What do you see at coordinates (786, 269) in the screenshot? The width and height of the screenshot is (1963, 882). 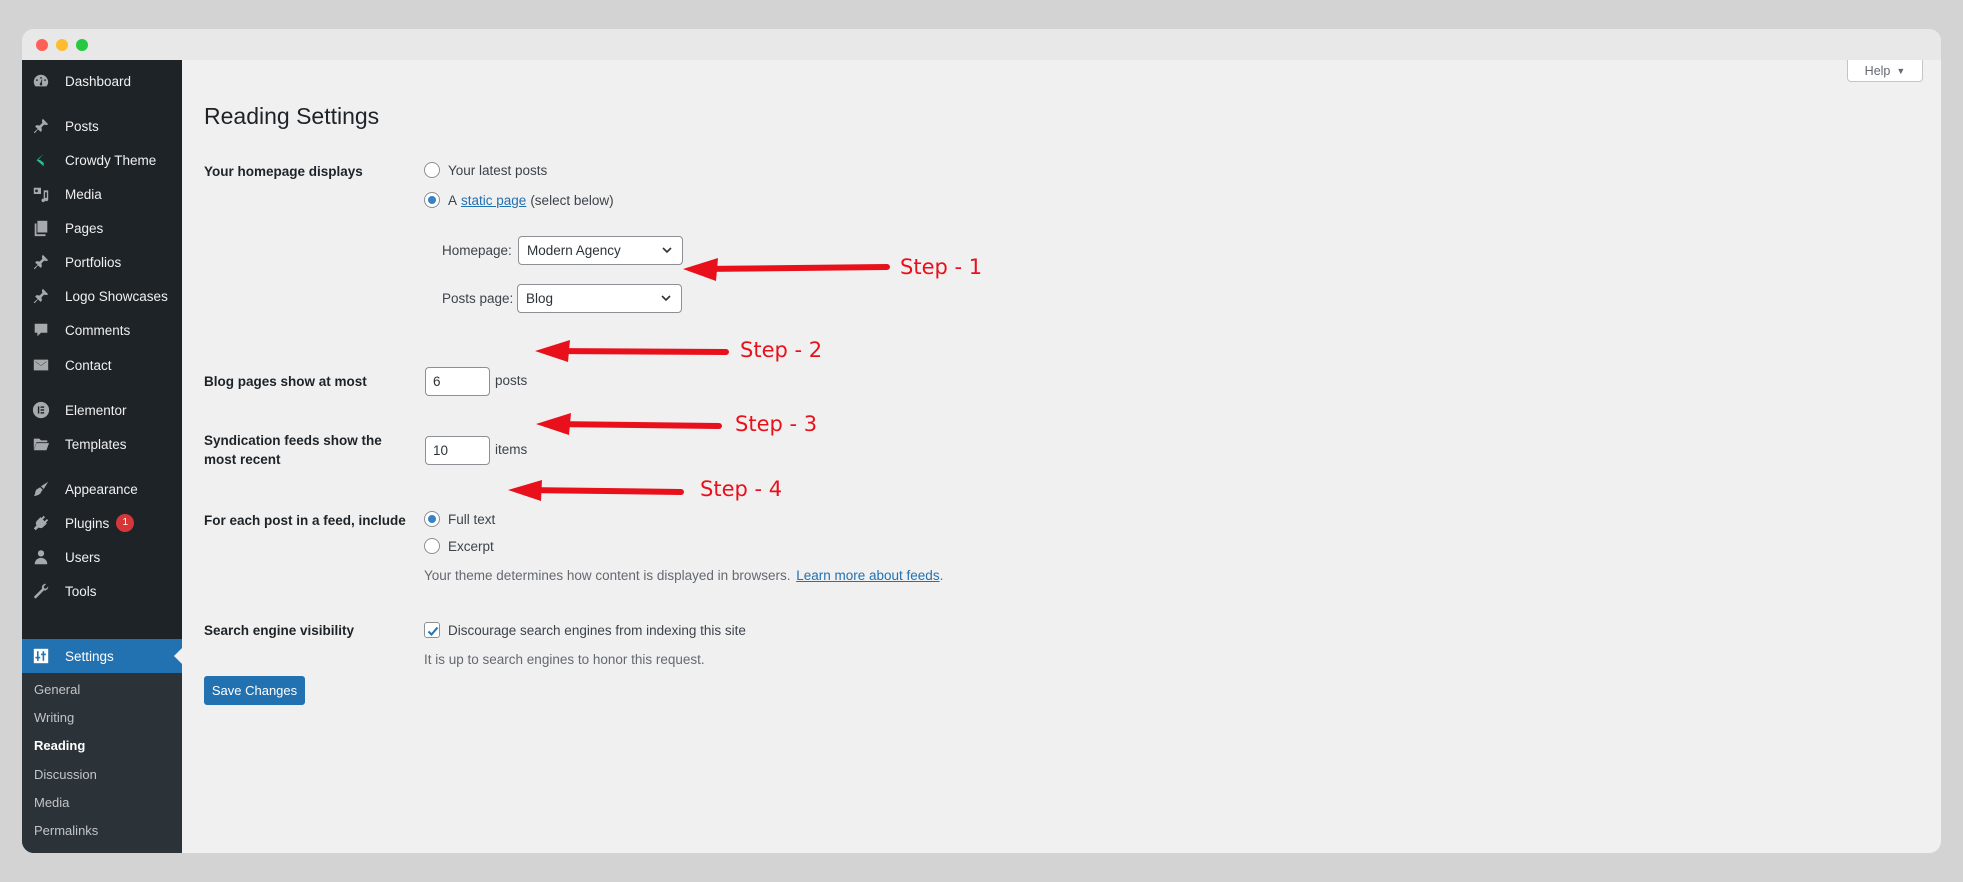 I see `step-1-arrow` at bounding box center [786, 269].